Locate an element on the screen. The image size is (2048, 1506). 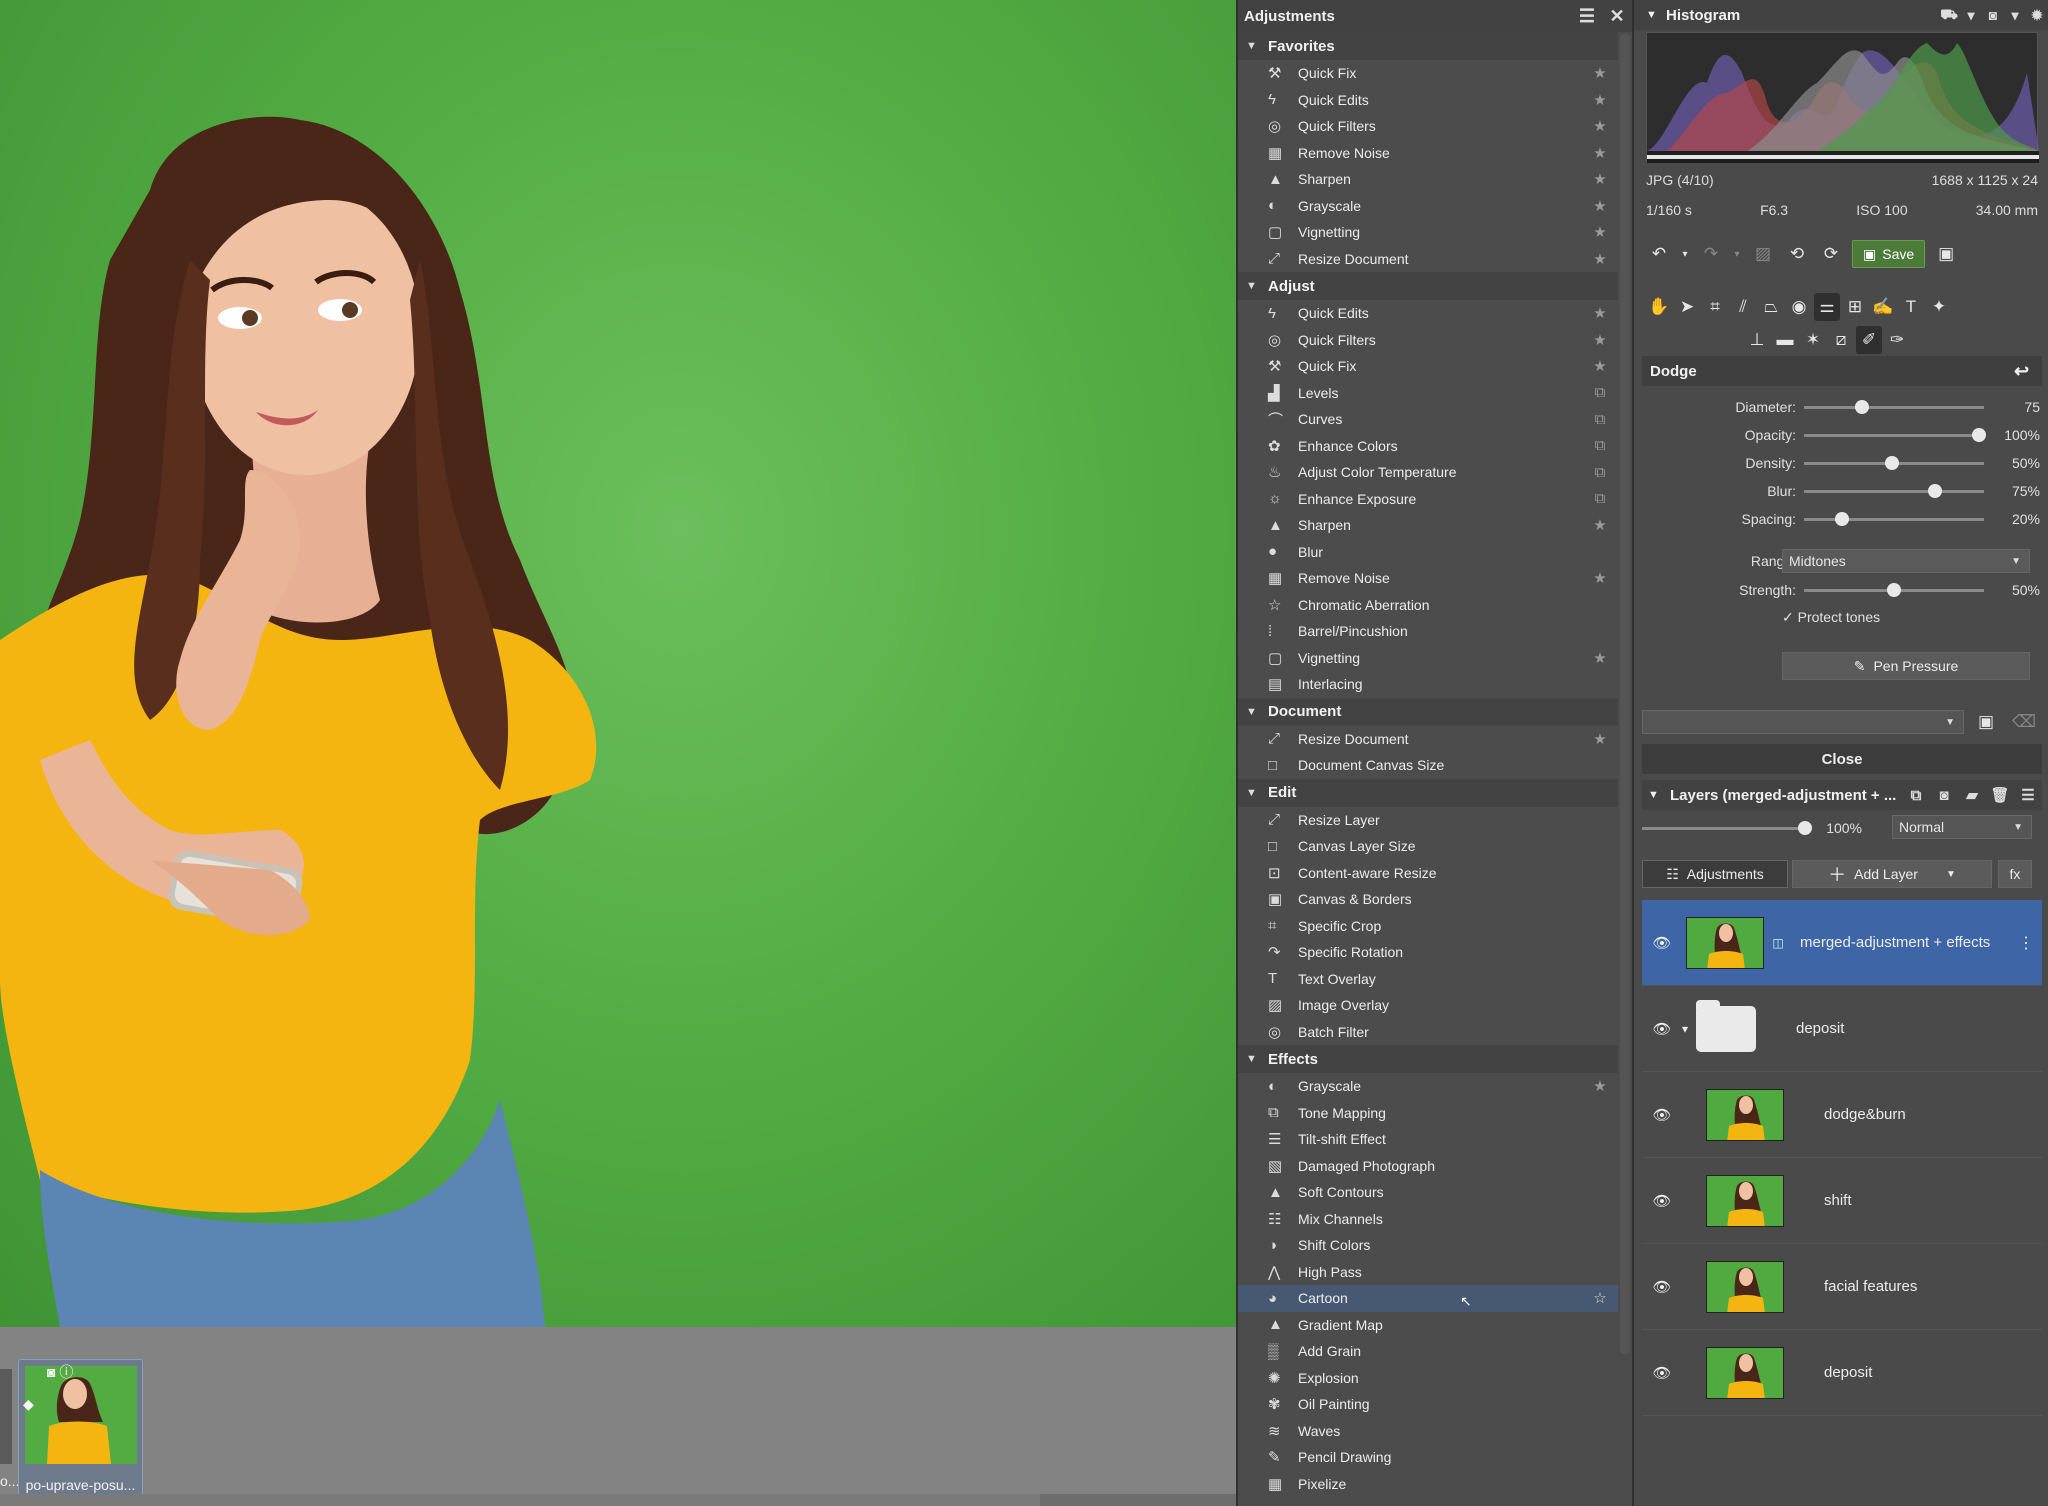
save-button: ▣ Save is located at coordinates (1889, 254).